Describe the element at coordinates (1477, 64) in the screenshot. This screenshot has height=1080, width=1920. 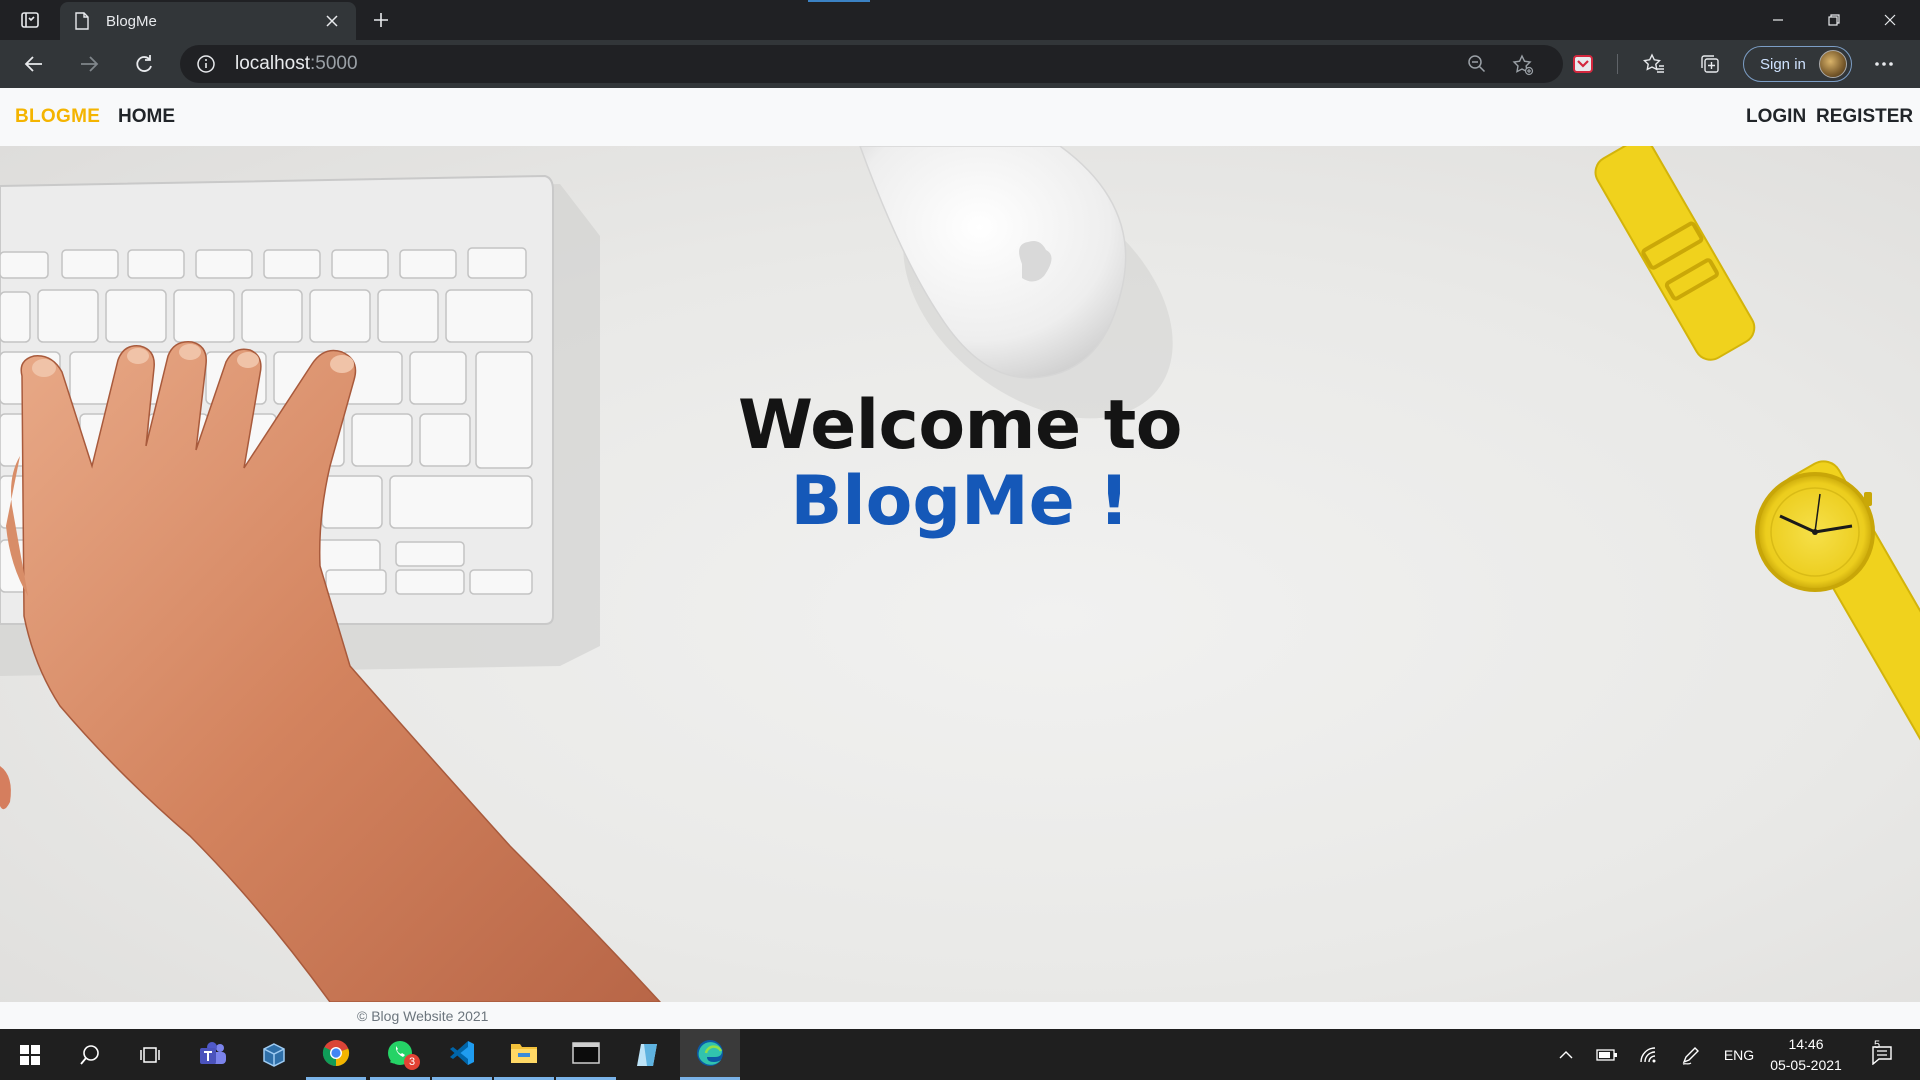
I see `zoom-out-icon` at that location.